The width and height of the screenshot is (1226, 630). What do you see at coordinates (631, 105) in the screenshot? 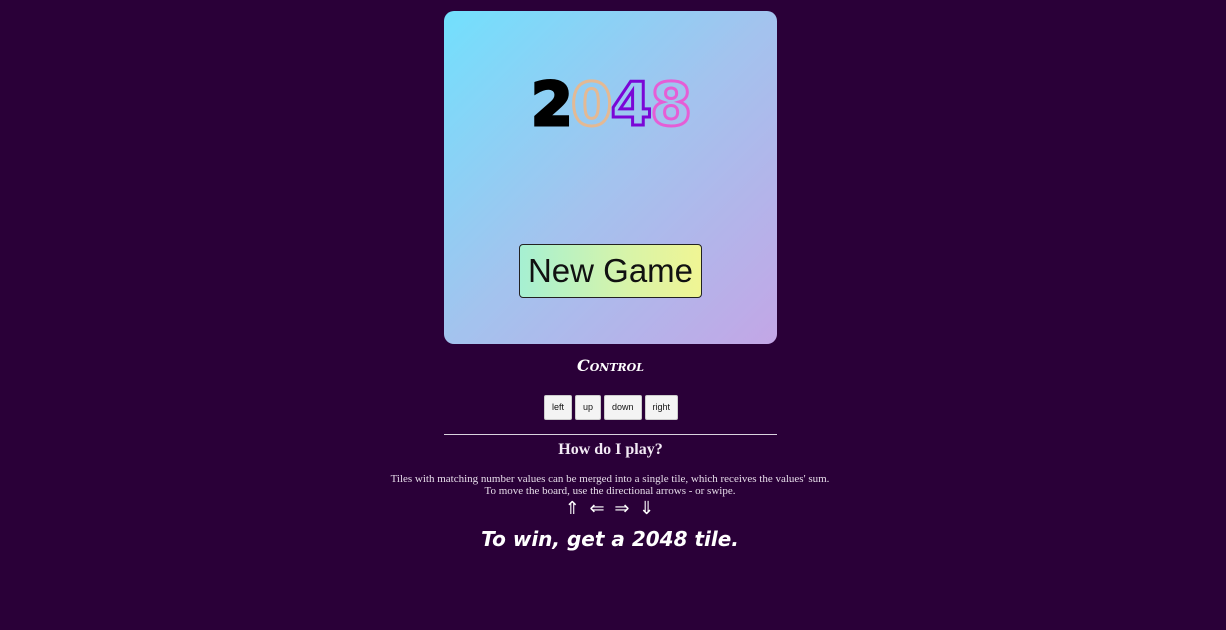
I see `logo-digit-4: 4` at bounding box center [631, 105].